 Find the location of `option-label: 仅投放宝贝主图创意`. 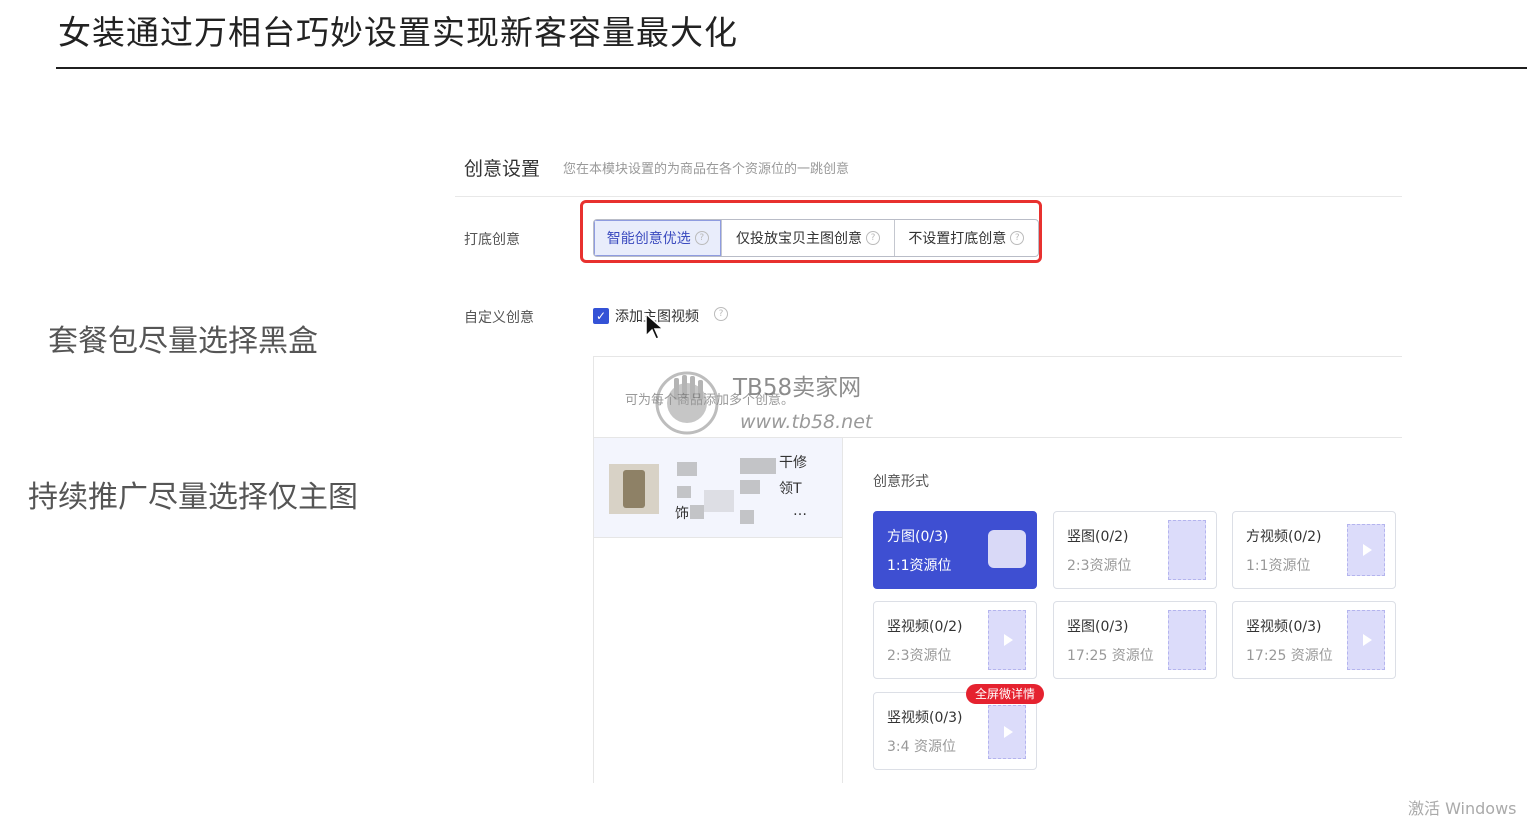

option-label: 仅投放宝贝主图创意 is located at coordinates (799, 239).